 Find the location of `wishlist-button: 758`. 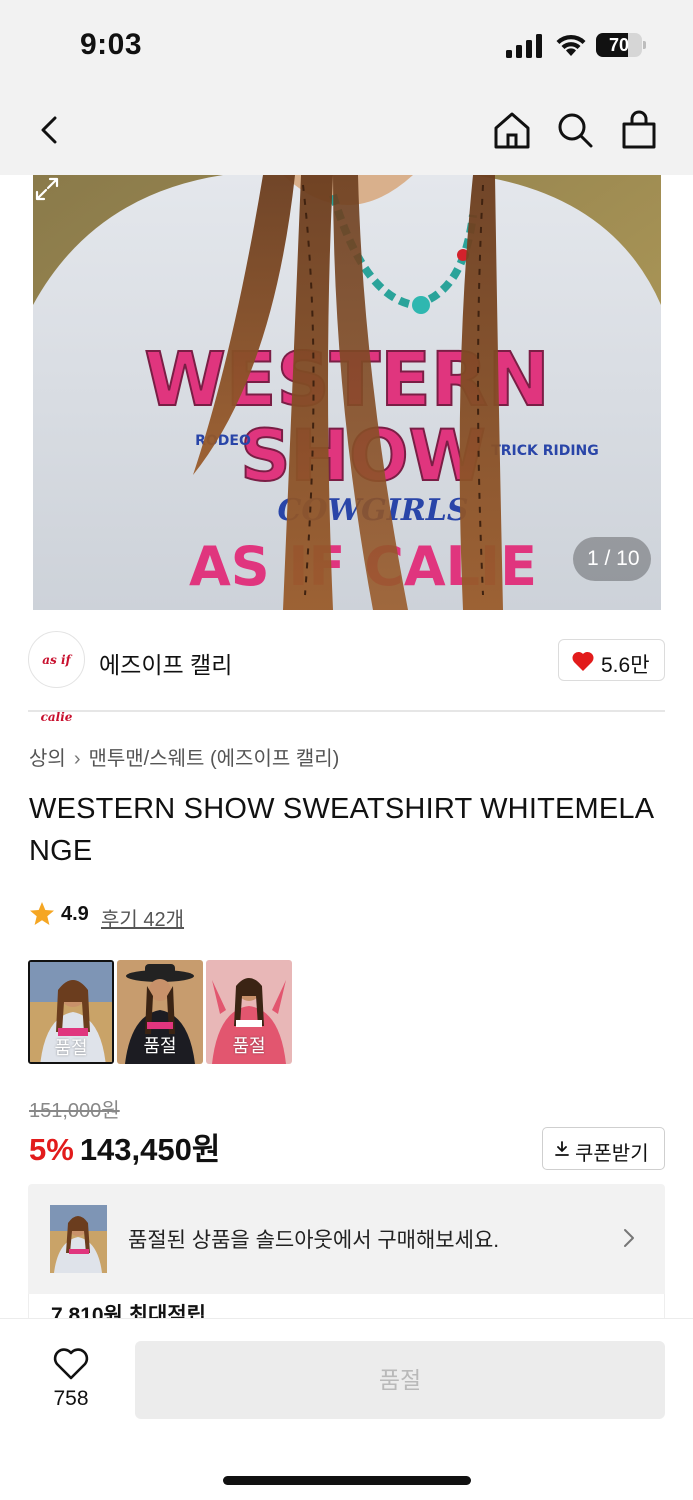

wishlist-button: 758 is located at coordinates (71, 1378).